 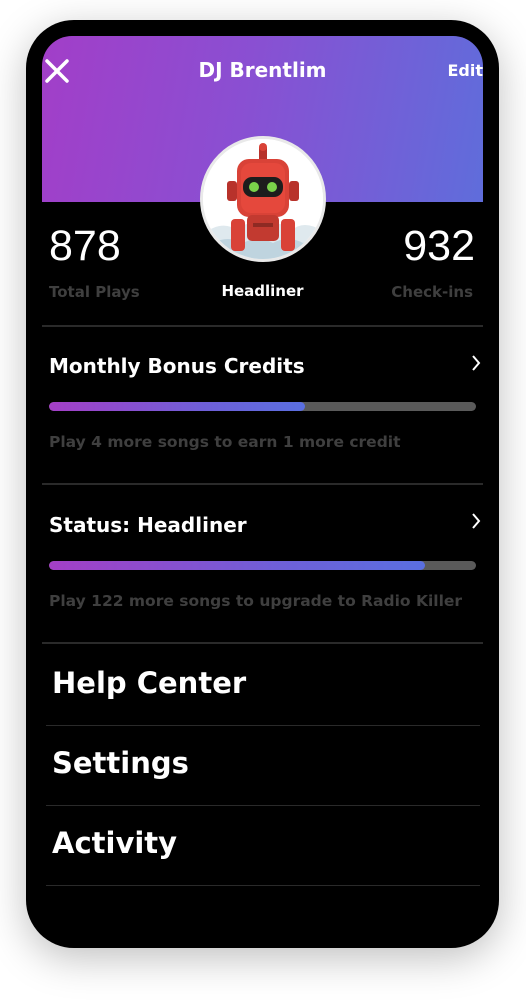 What do you see at coordinates (85, 246) in the screenshot?
I see `total-plays-value: 878` at bounding box center [85, 246].